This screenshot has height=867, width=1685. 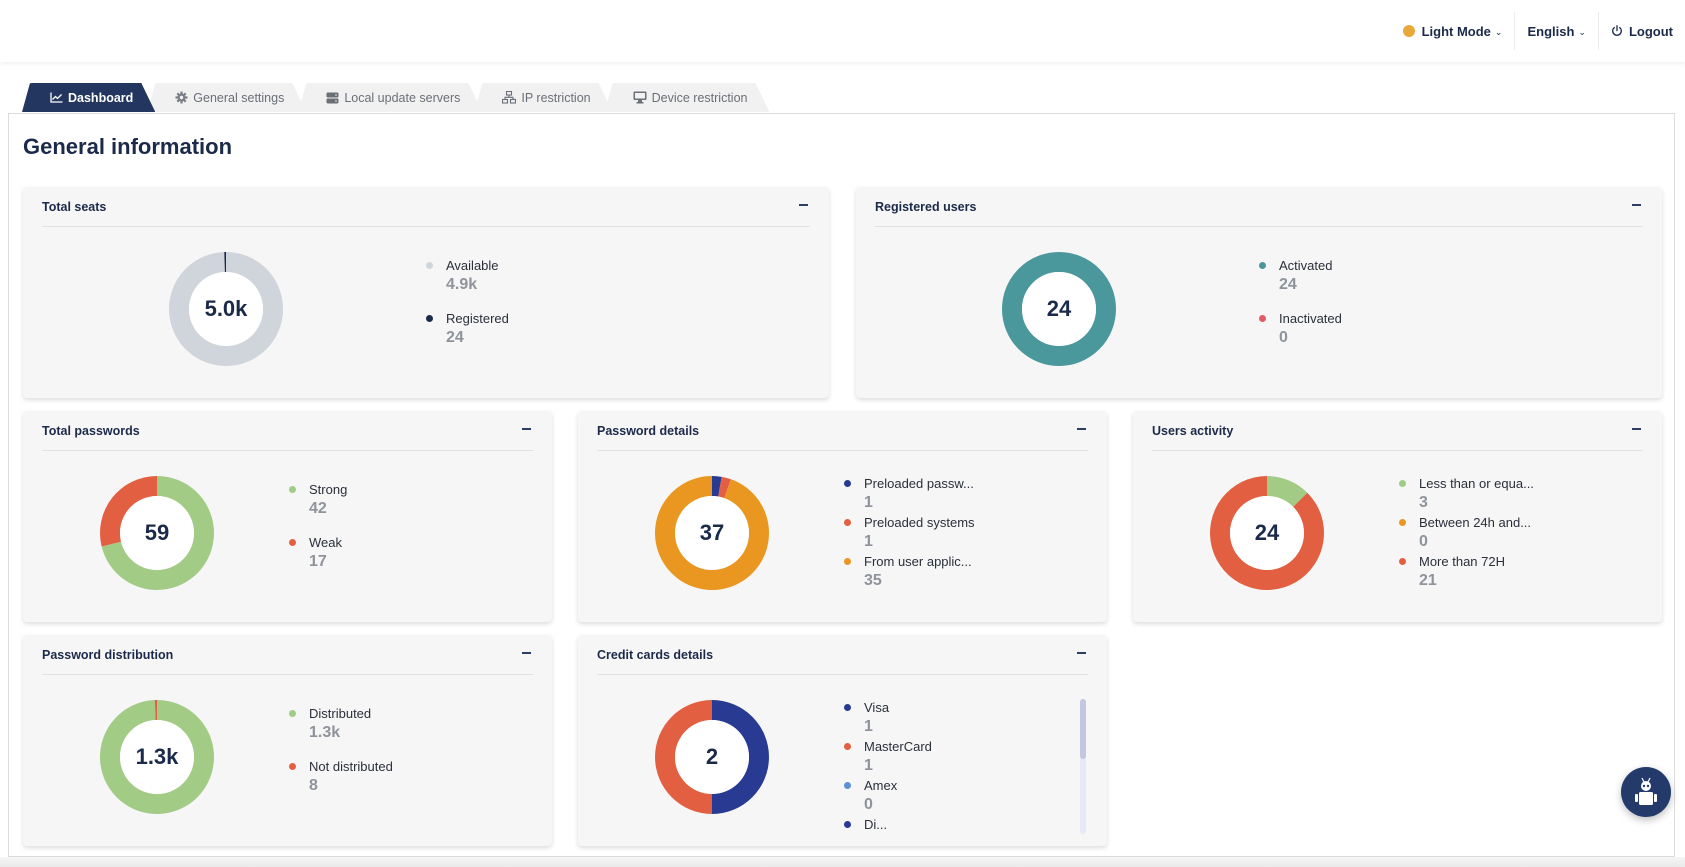 I want to click on legend-label: Inactivated, so click(x=1310, y=318).